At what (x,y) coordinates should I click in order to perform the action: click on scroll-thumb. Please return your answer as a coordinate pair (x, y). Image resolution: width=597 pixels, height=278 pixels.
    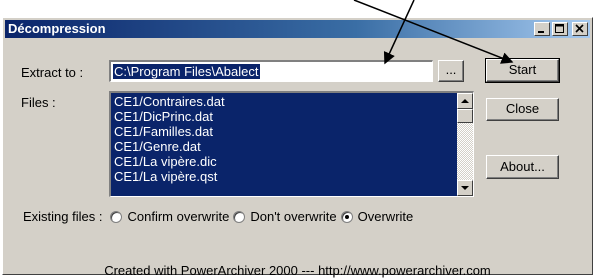
    Looking at the image, I should click on (465, 116).